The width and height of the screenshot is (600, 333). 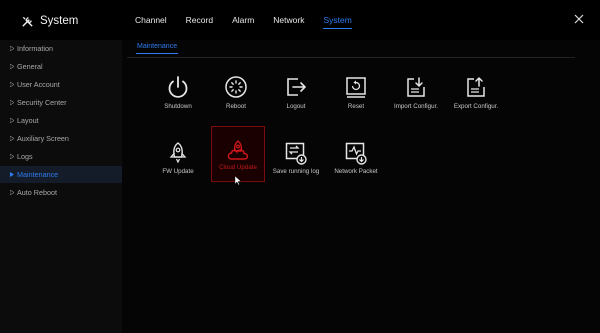 What do you see at coordinates (476, 106) in the screenshot?
I see `tile-label: Export Configur.` at bounding box center [476, 106].